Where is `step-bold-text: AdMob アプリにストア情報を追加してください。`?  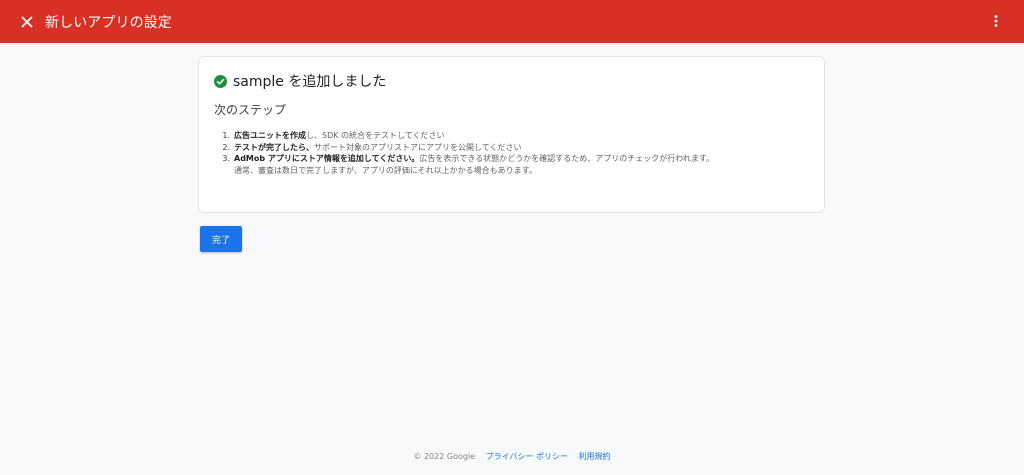
step-bold-text: AdMob アプリにストア情報を追加してください。 is located at coordinates (327, 158).